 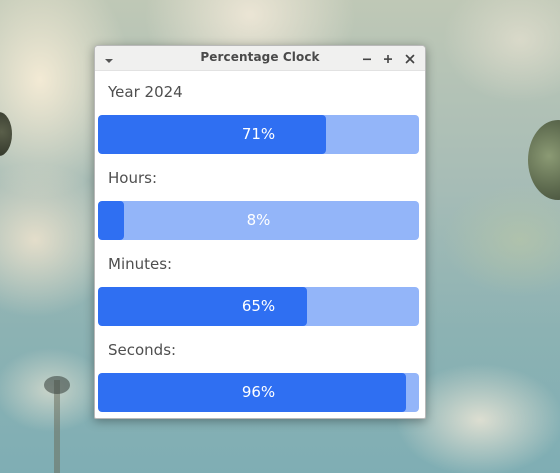 I want to click on title-bar: Percentage Clock, so click(x=260, y=58).